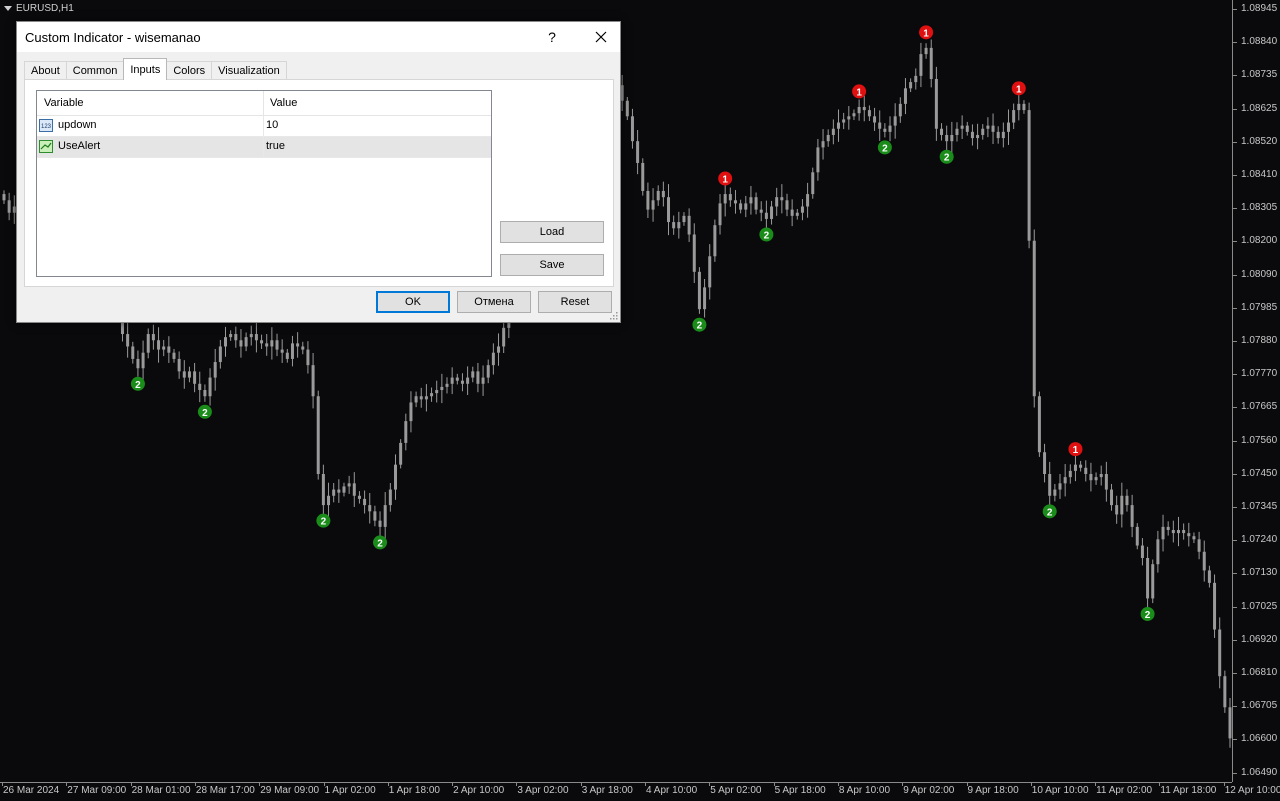  Describe the element at coordinates (1259, 75) in the screenshot. I see `price-tick-label: 1.08735` at that location.